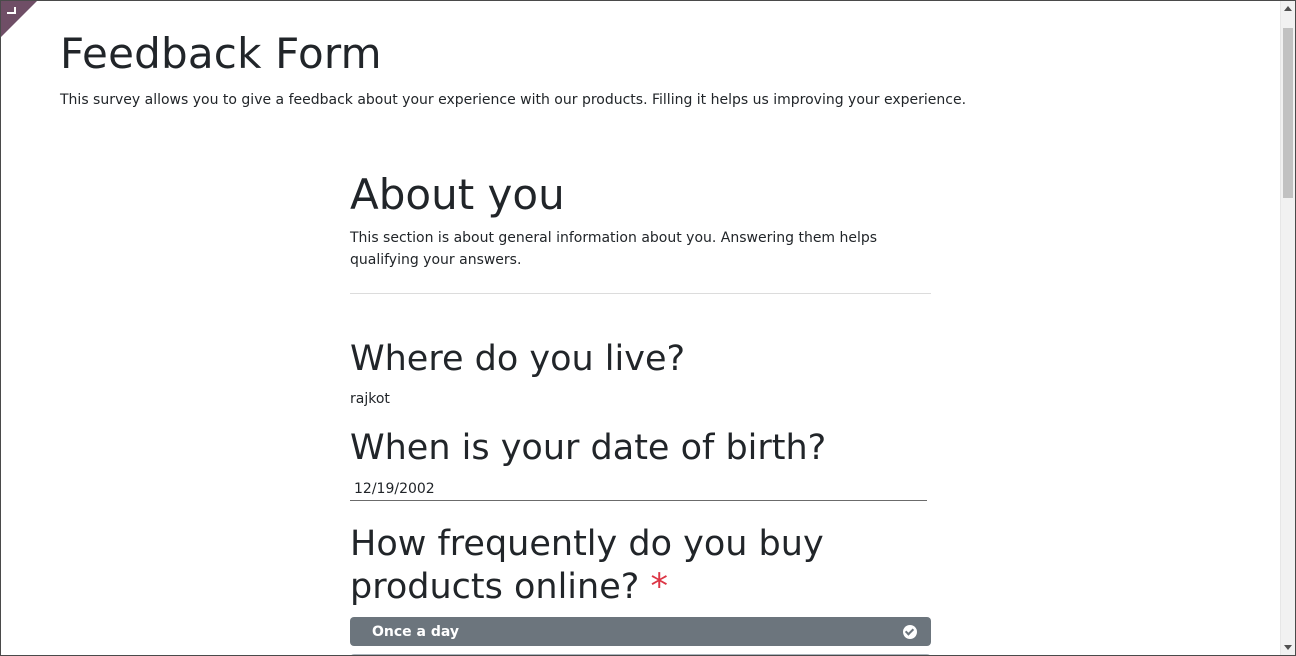 Image resolution: width=1296 pixels, height=656 pixels. What do you see at coordinates (416, 631) in the screenshot?
I see `choice-label: Once a day` at bounding box center [416, 631].